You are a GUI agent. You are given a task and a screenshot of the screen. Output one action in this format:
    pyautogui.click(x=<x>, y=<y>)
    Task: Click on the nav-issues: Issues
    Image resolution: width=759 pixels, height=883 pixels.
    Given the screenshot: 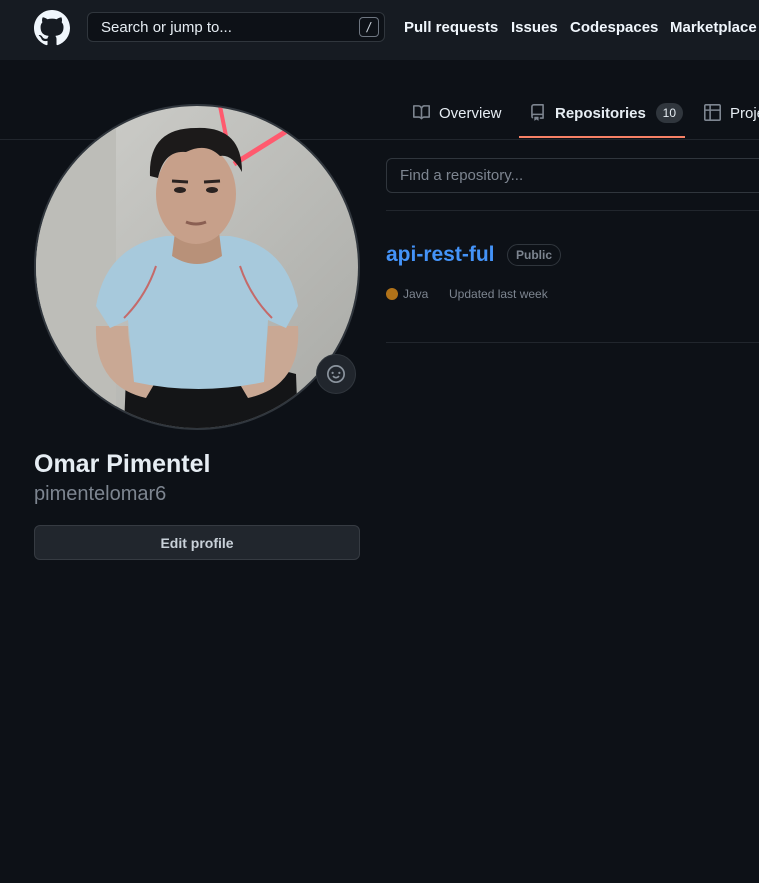 What is the action you would take?
    pyautogui.click(x=534, y=27)
    